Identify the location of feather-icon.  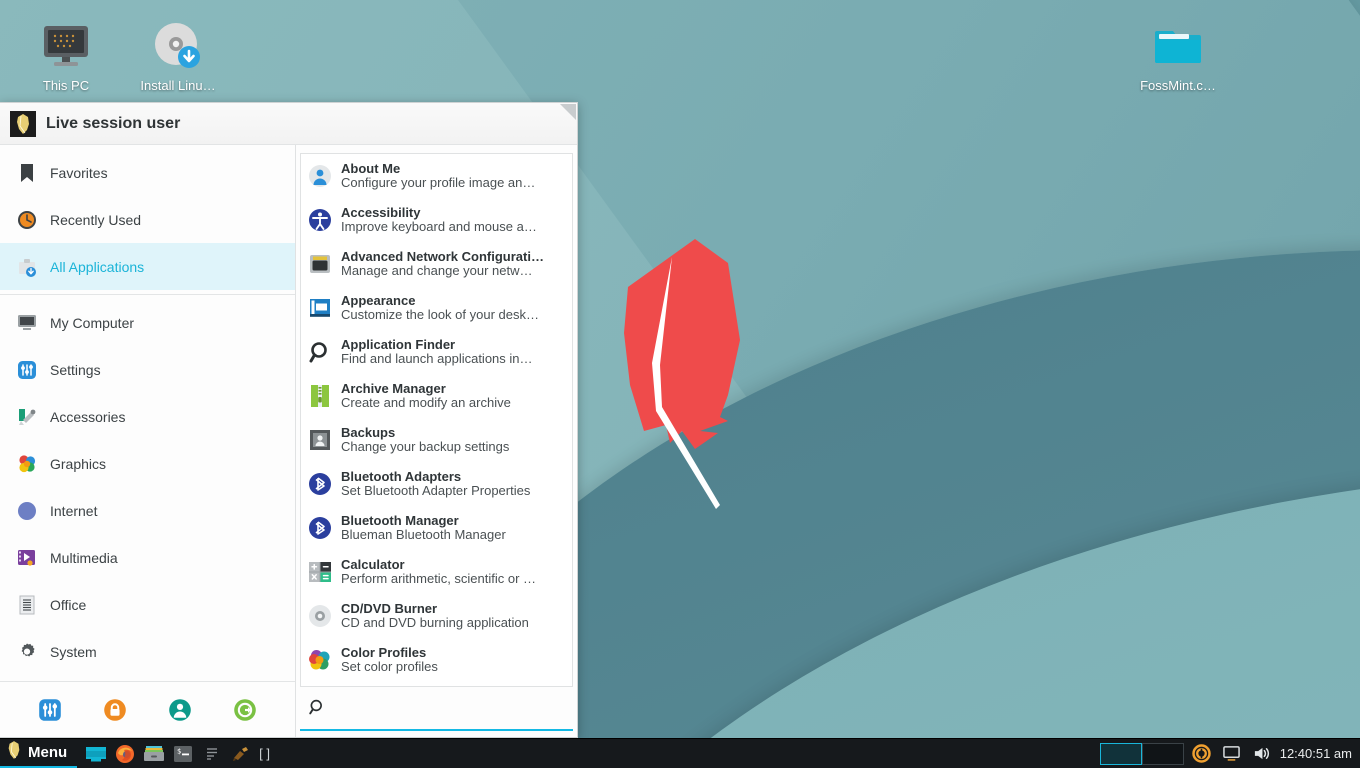
(14, 752).